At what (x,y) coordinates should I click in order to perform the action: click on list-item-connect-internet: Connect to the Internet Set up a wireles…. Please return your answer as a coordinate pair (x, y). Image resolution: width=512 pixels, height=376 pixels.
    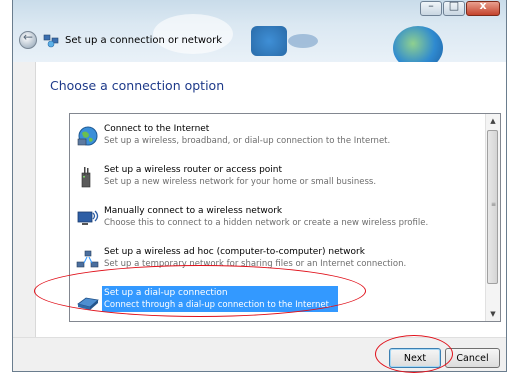
    Looking at the image, I should click on (278, 138).